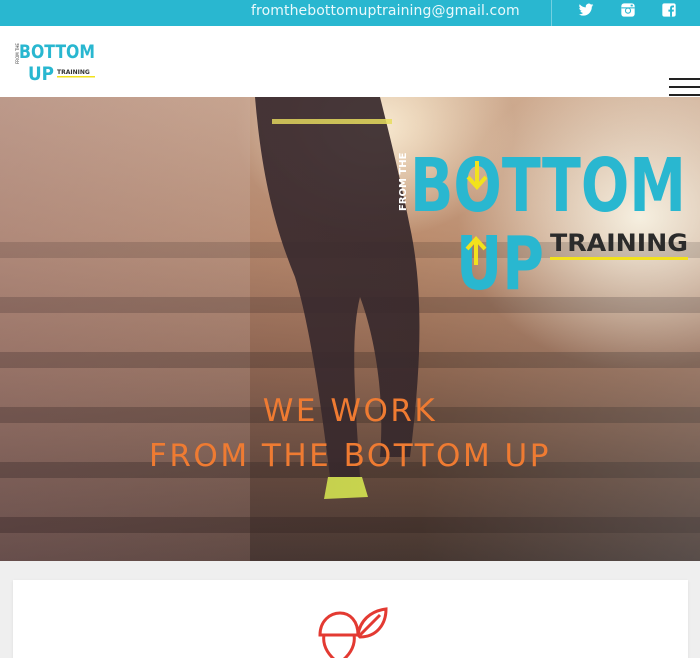 The image size is (700, 658). What do you see at coordinates (385, 11) in the screenshot?
I see `contact-email-link: fromthebottomuptraining@gmail.com` at bounding box center [385, 11].